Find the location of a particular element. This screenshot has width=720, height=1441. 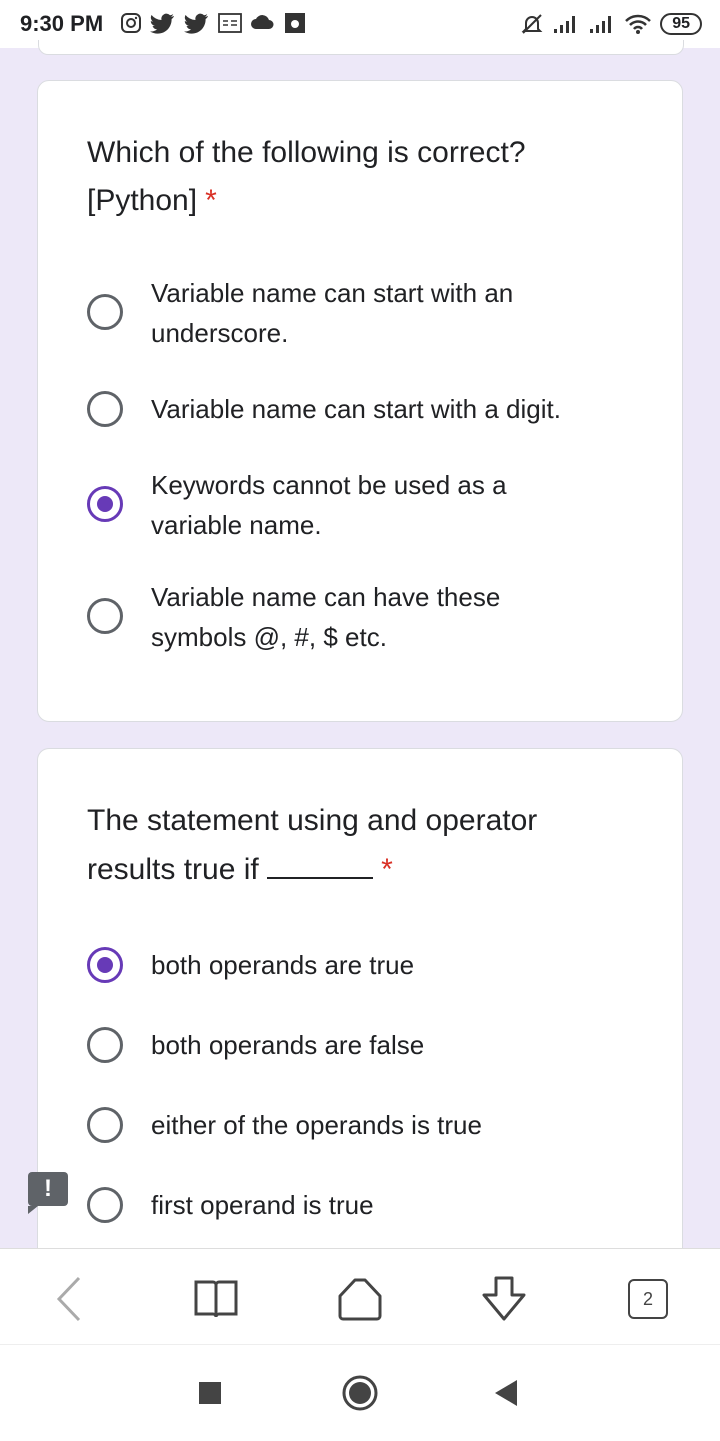

system-navigation-bar is located at coordinates (360, 1392).